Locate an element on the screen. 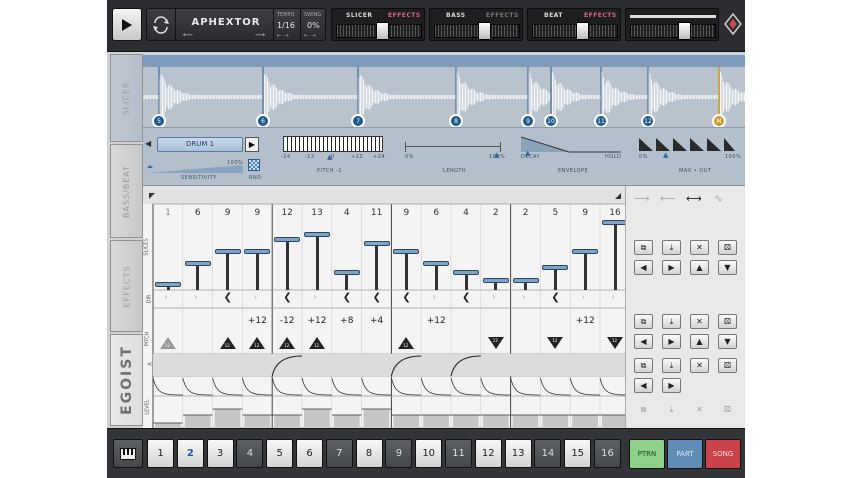 The width and height of the screenshot is (850, 478). drum-next-button: ▶ is located at coordinates (252, 144).